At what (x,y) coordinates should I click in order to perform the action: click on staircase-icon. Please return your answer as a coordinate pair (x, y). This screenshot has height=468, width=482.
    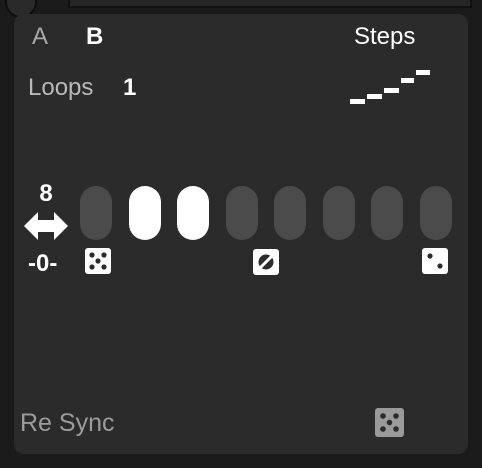
    Looking at the image, I should click on (390, 86).